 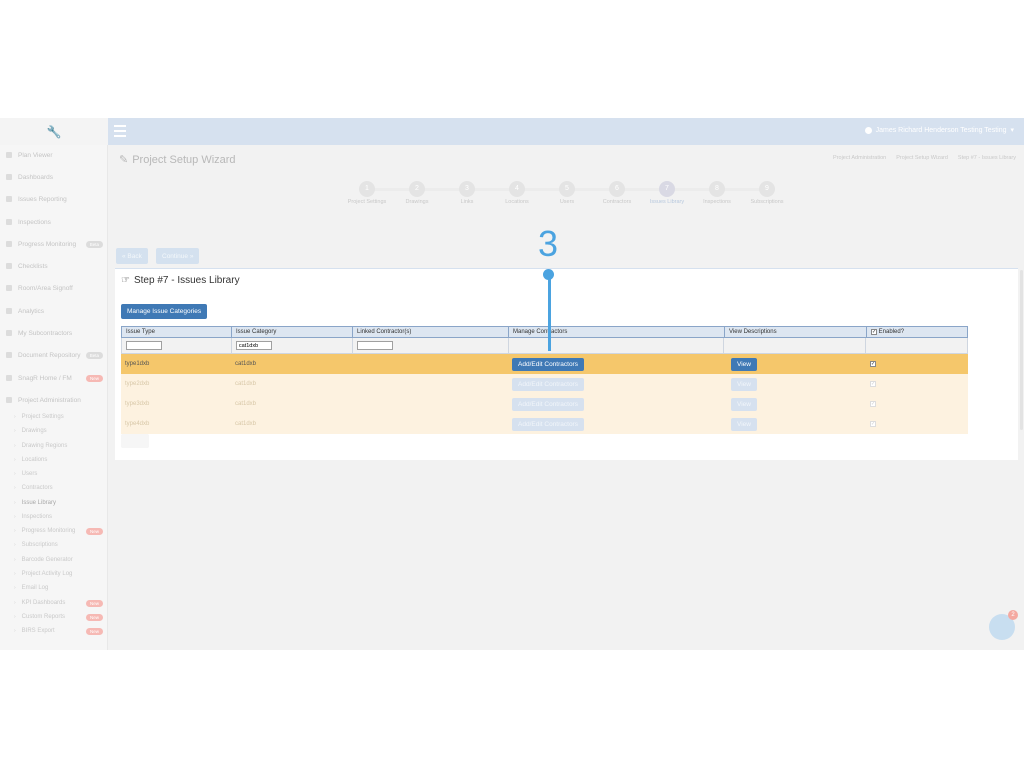 I want to click on search-icon, so click(x=9, y=222).